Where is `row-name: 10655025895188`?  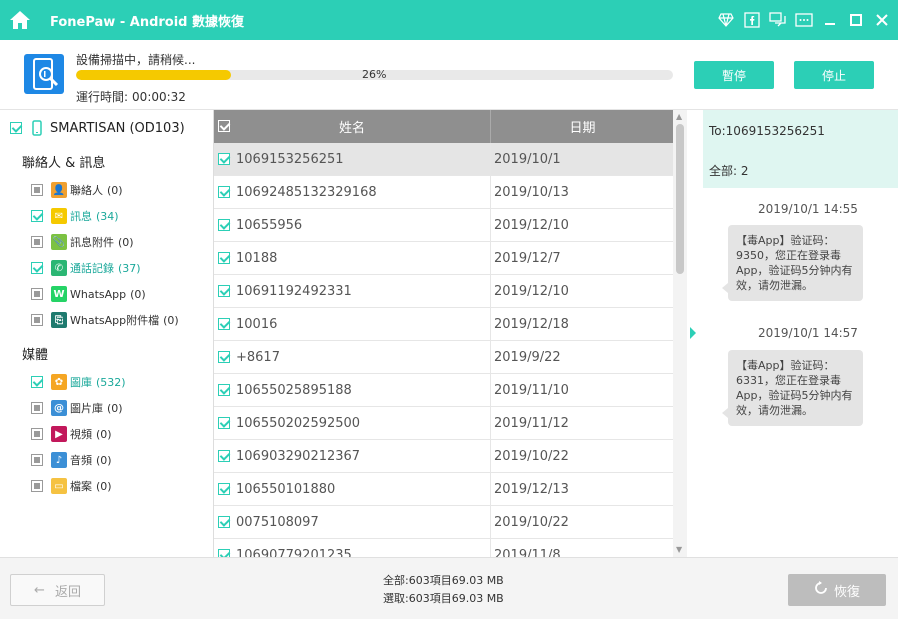 row-name: 10655025895188 is located at coordinates (294, 390).